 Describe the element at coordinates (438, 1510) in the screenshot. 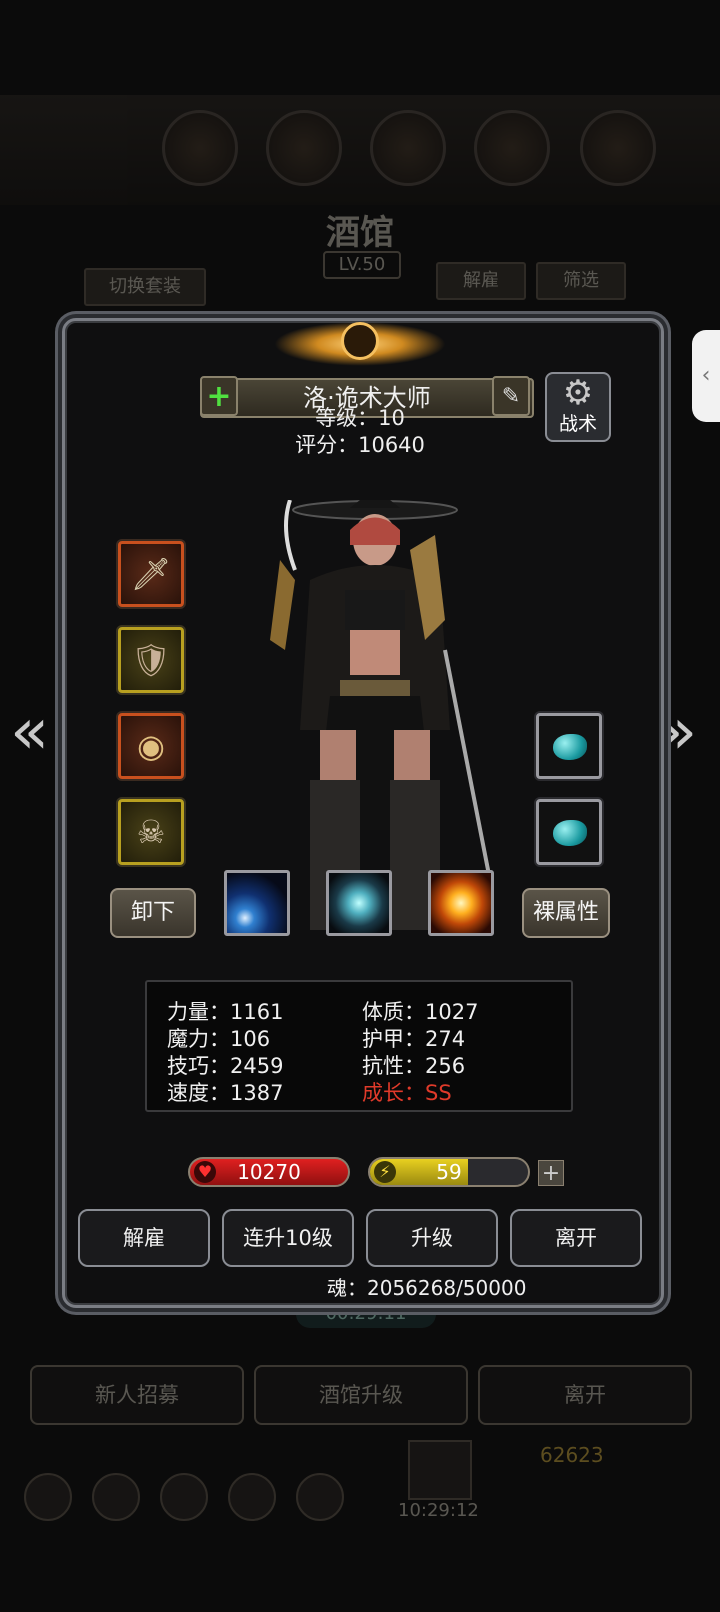

I see `clock-text: 10:29:12` at that location.